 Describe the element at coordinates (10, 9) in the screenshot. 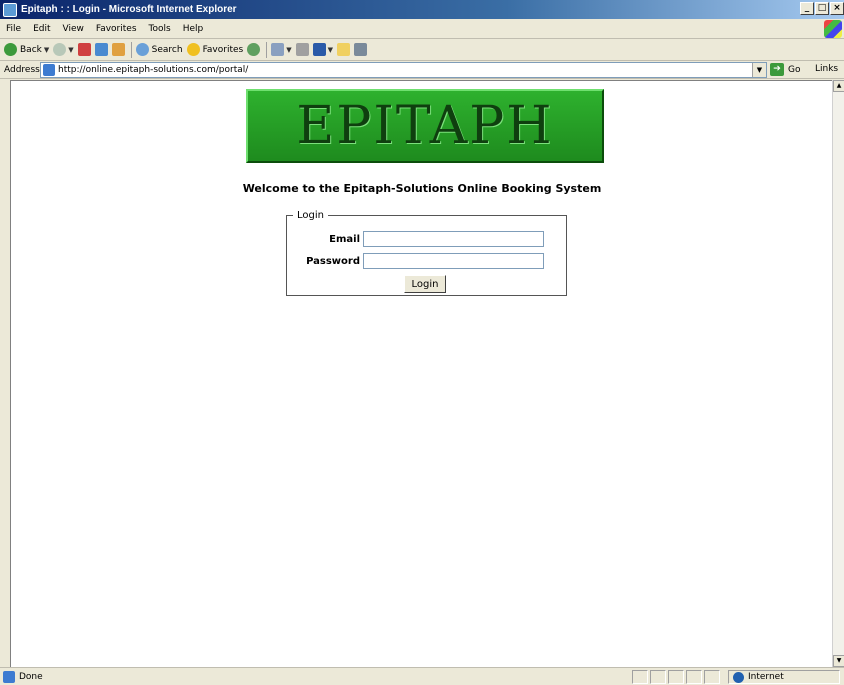

I see `ie-icon` at that location.